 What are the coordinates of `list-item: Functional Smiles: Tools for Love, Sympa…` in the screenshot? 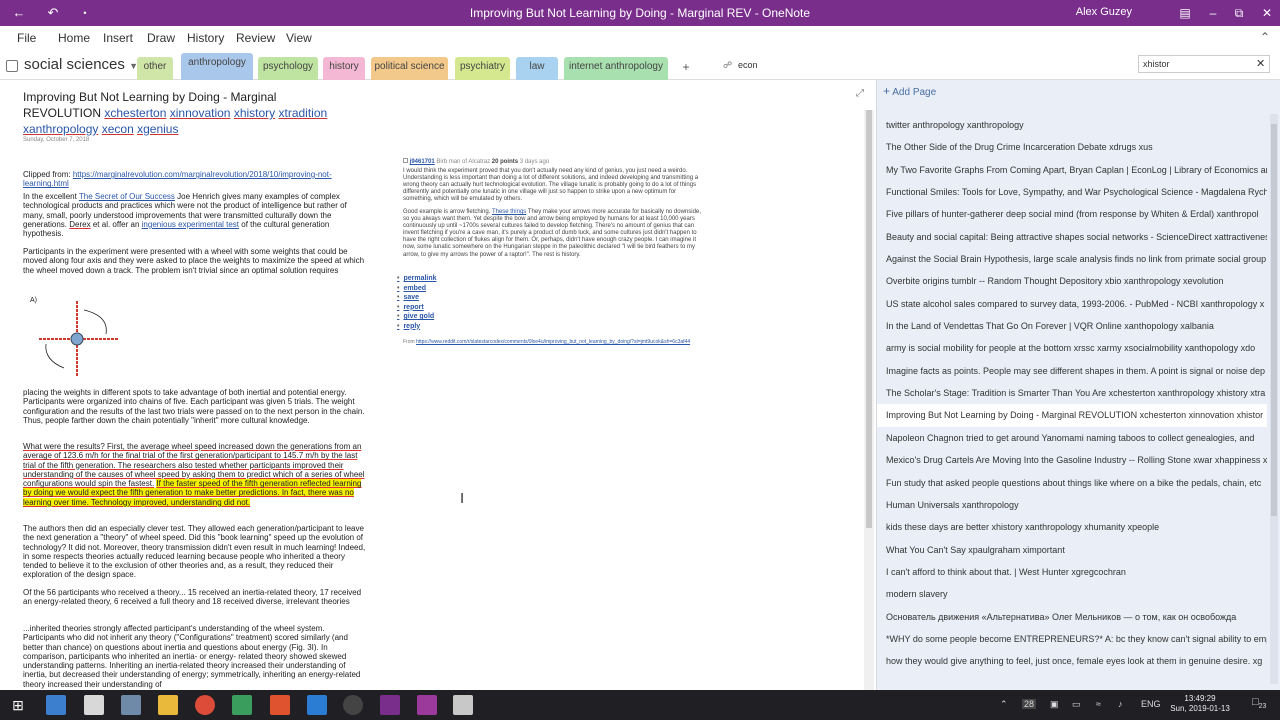 It's located at (1072, 192).